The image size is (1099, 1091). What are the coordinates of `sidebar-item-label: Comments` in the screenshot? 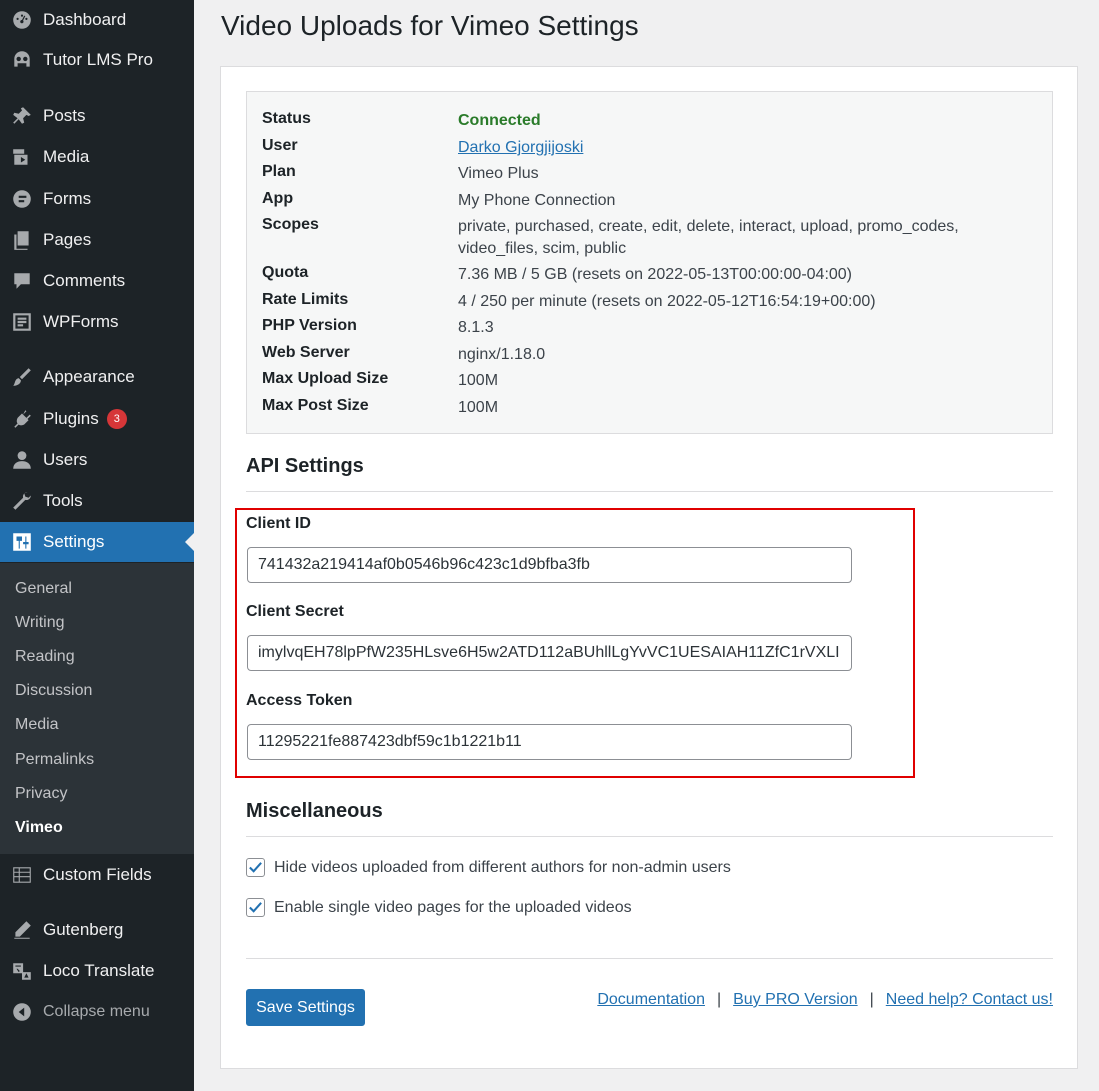 It's located at (84, 280).